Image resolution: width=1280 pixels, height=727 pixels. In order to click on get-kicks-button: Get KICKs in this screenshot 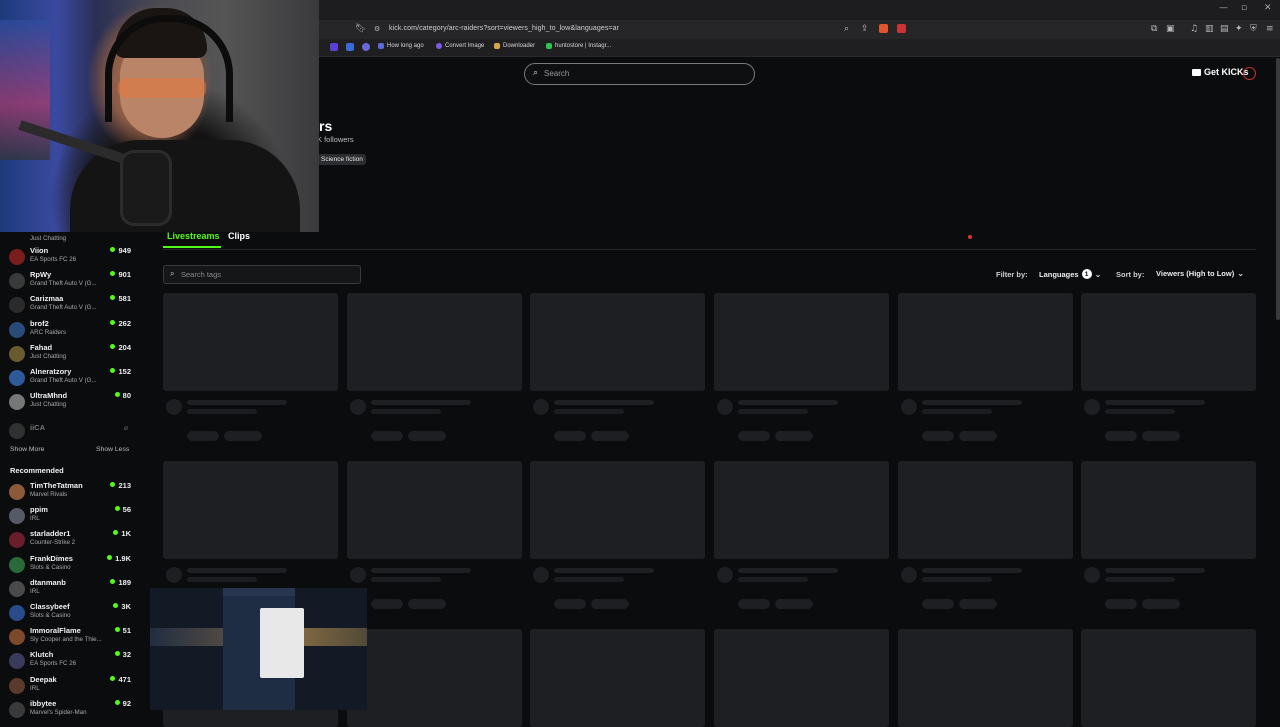, I will do `click(1220, 72)`.